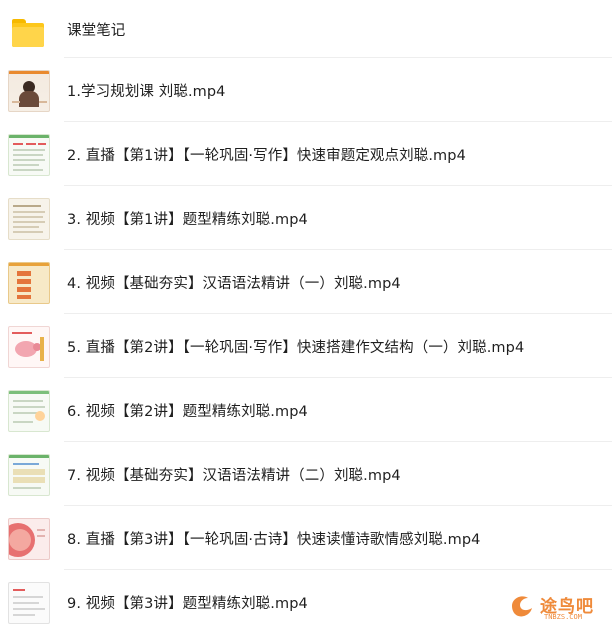 Image resolution: width=612 pixels, height=634 pixels. Describe the element at coordinates (96, 30) in the screenshot. I see `folder-name: 课堂笔记` at that location.